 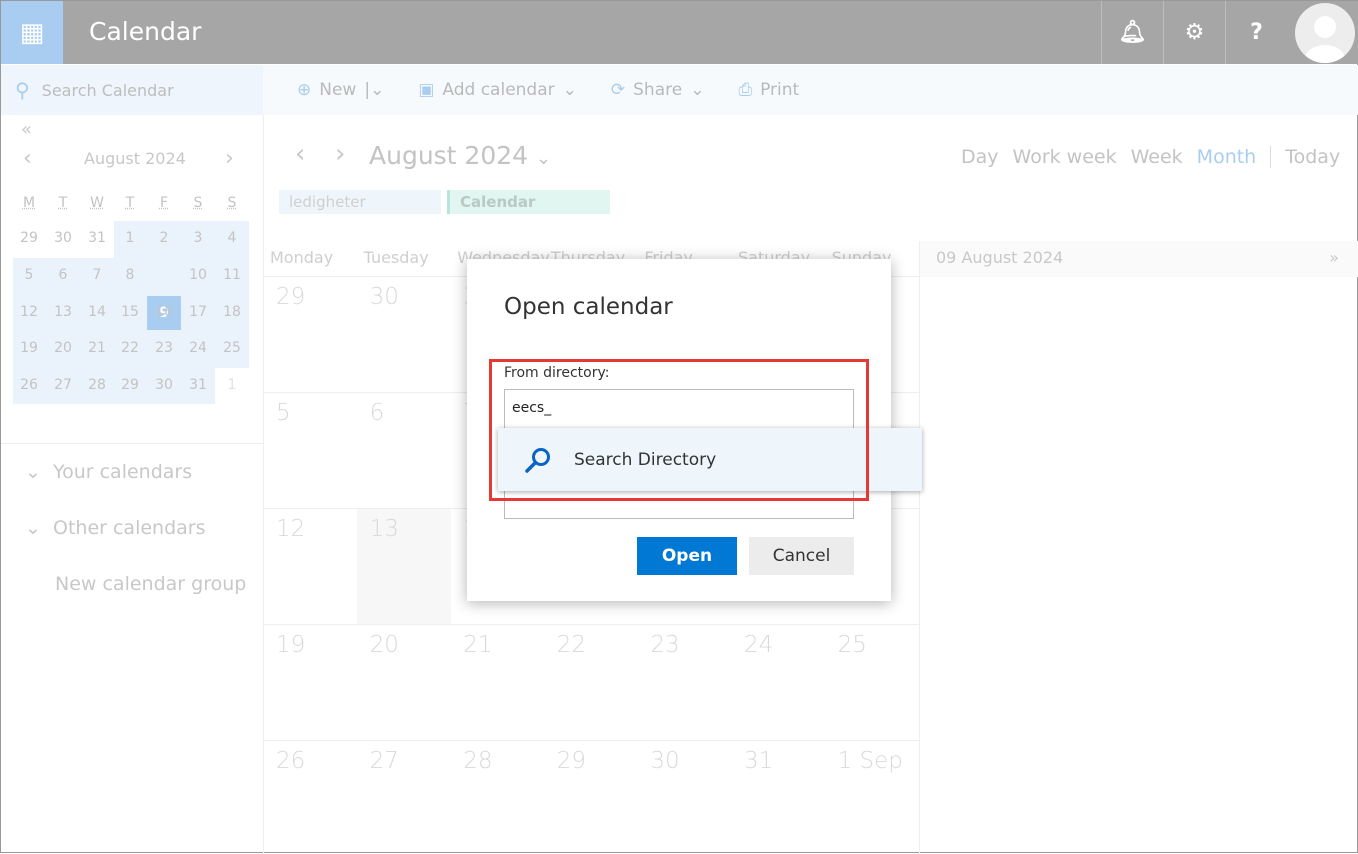 I want to click on mini-month-label: August 2024, so click(x=135, y=158).